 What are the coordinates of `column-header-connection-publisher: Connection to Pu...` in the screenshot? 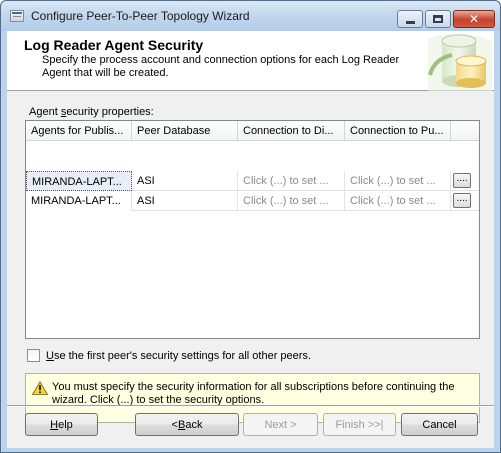 It's located at (398, 131).